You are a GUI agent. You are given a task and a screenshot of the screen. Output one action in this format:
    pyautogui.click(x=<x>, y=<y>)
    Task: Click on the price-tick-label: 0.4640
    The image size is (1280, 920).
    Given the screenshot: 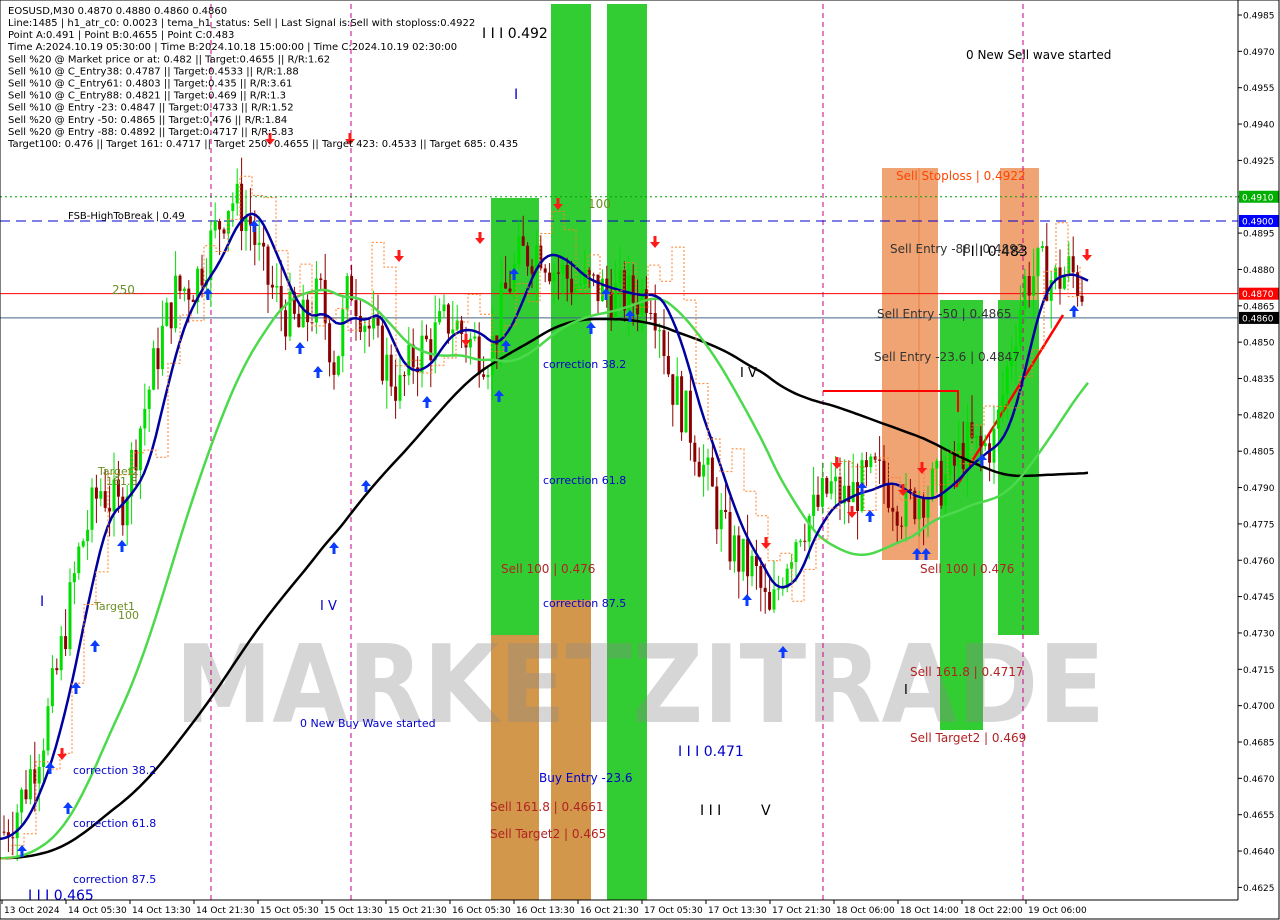 What is the action you would take?
    pyautogui.click(x=1259, y=853)
    